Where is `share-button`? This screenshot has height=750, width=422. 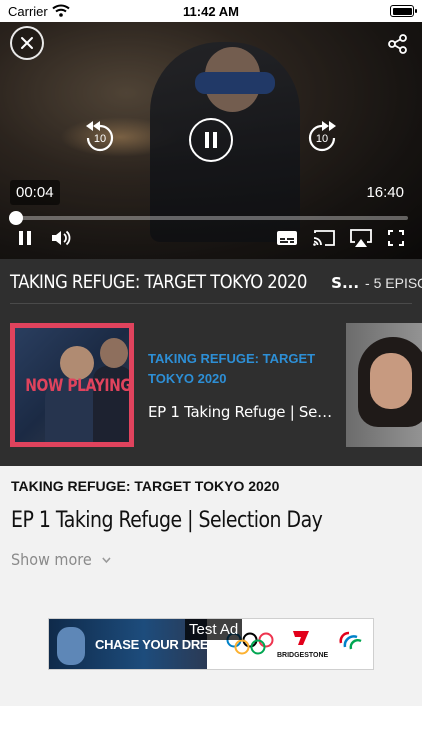
share-button is located at coordinates (398, 44).